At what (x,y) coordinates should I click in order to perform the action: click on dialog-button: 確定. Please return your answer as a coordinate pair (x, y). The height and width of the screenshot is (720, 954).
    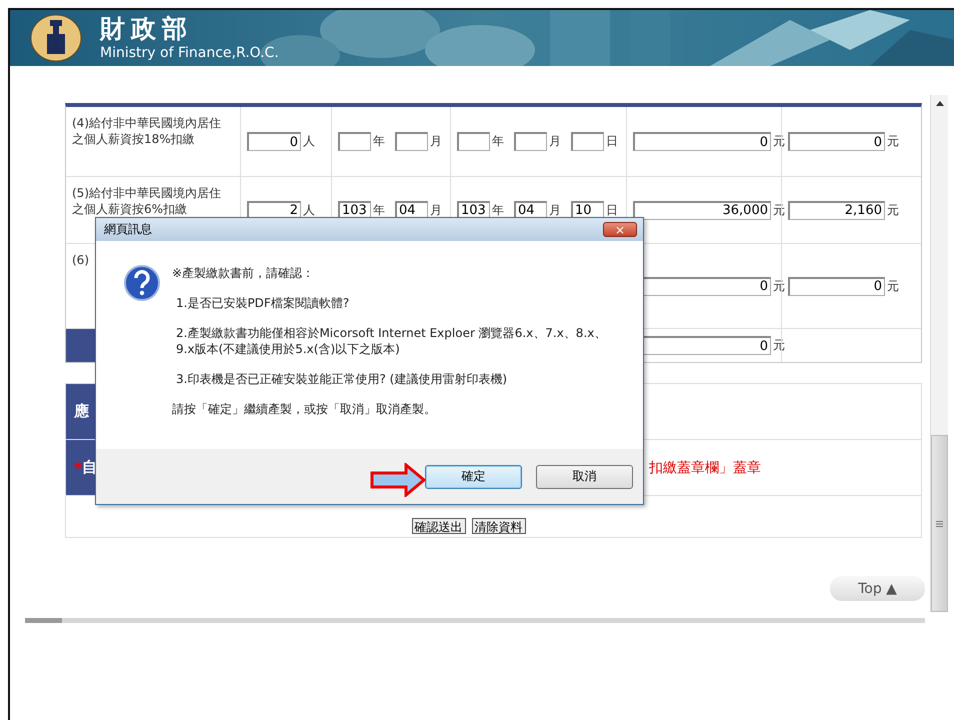
    Looking at the image, I should click on (473, 476).